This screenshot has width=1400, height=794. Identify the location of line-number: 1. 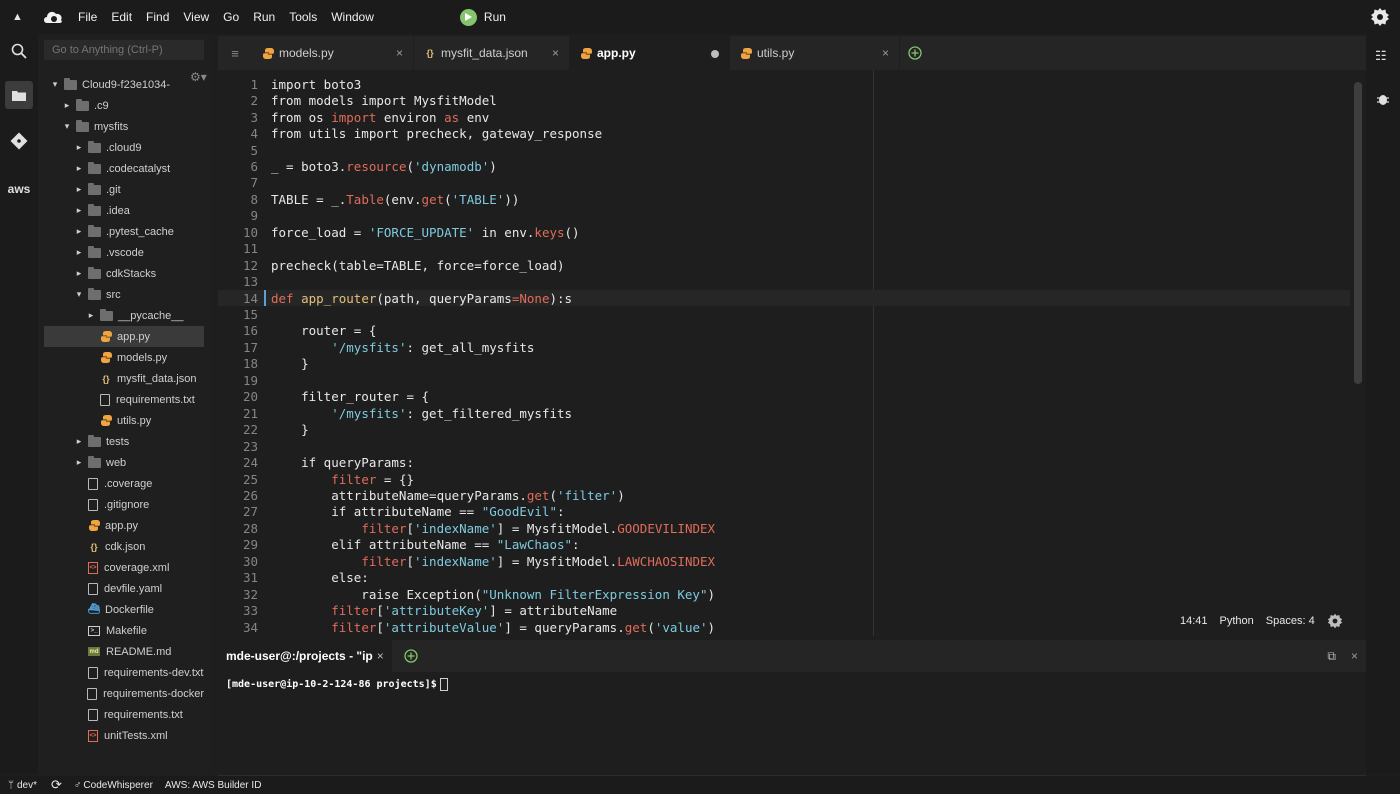
(254, 84).